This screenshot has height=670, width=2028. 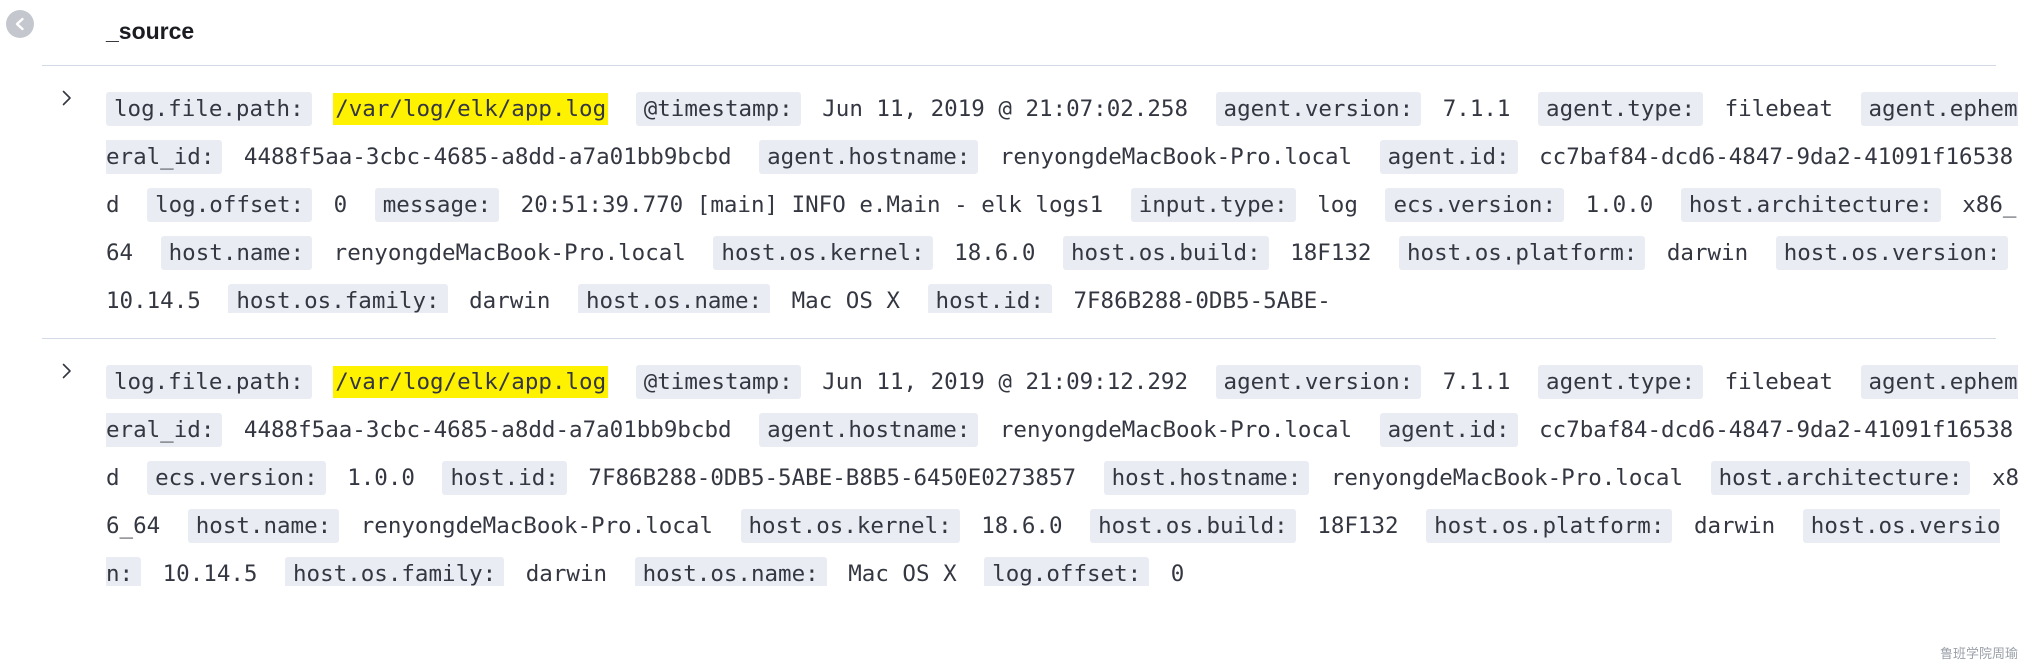 What do you see at coordinates (1337, 205) in the screenshot?
I see `field-value: log` at bounding box center [1337, 205].